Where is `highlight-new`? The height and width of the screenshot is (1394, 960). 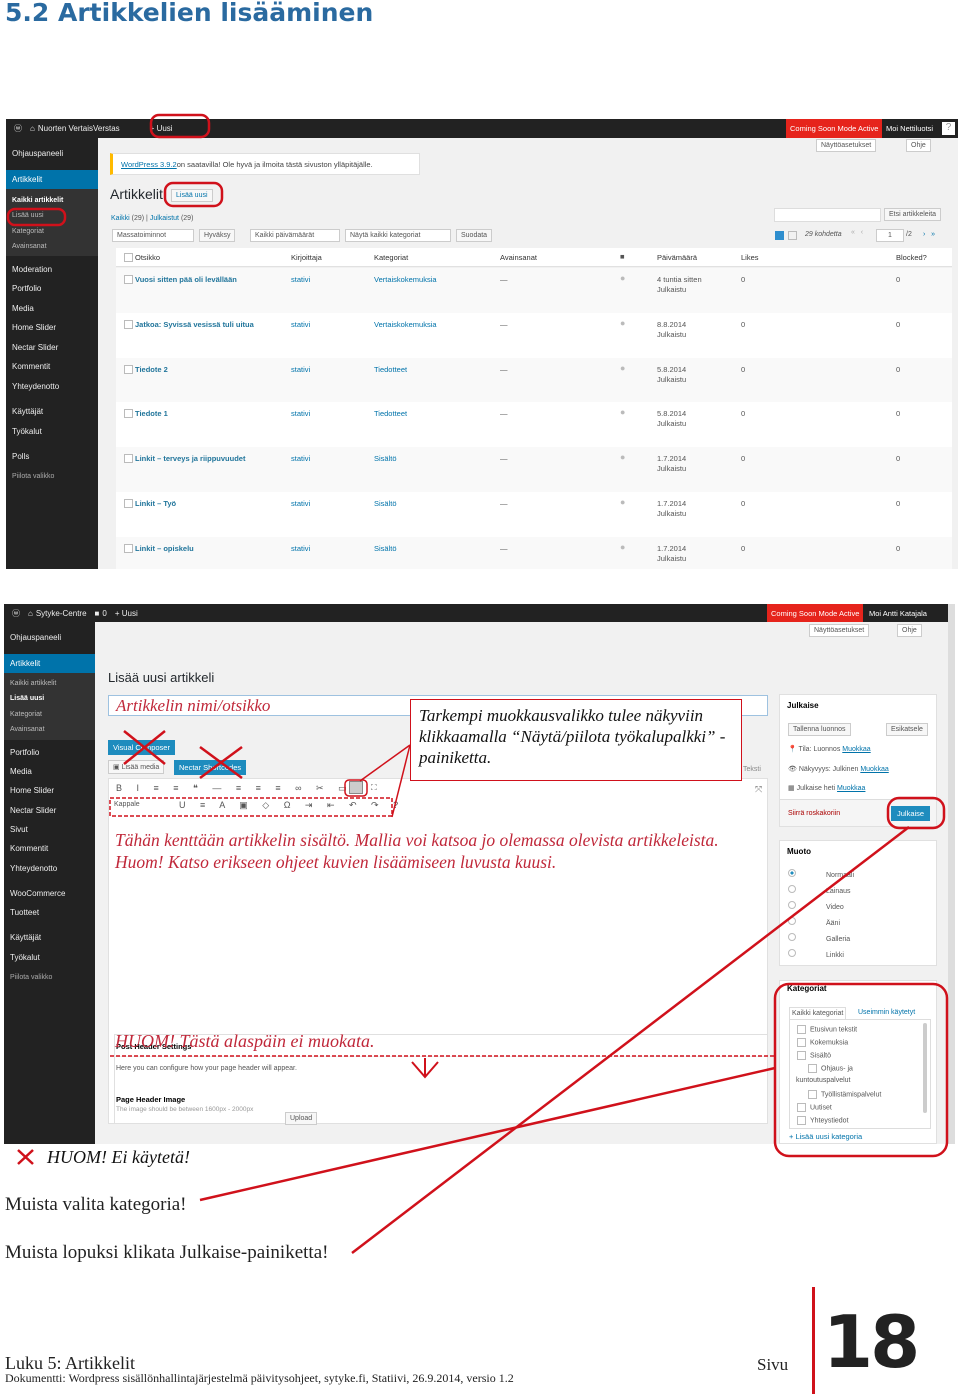 highlight-new is located at coordinates (180, 126).